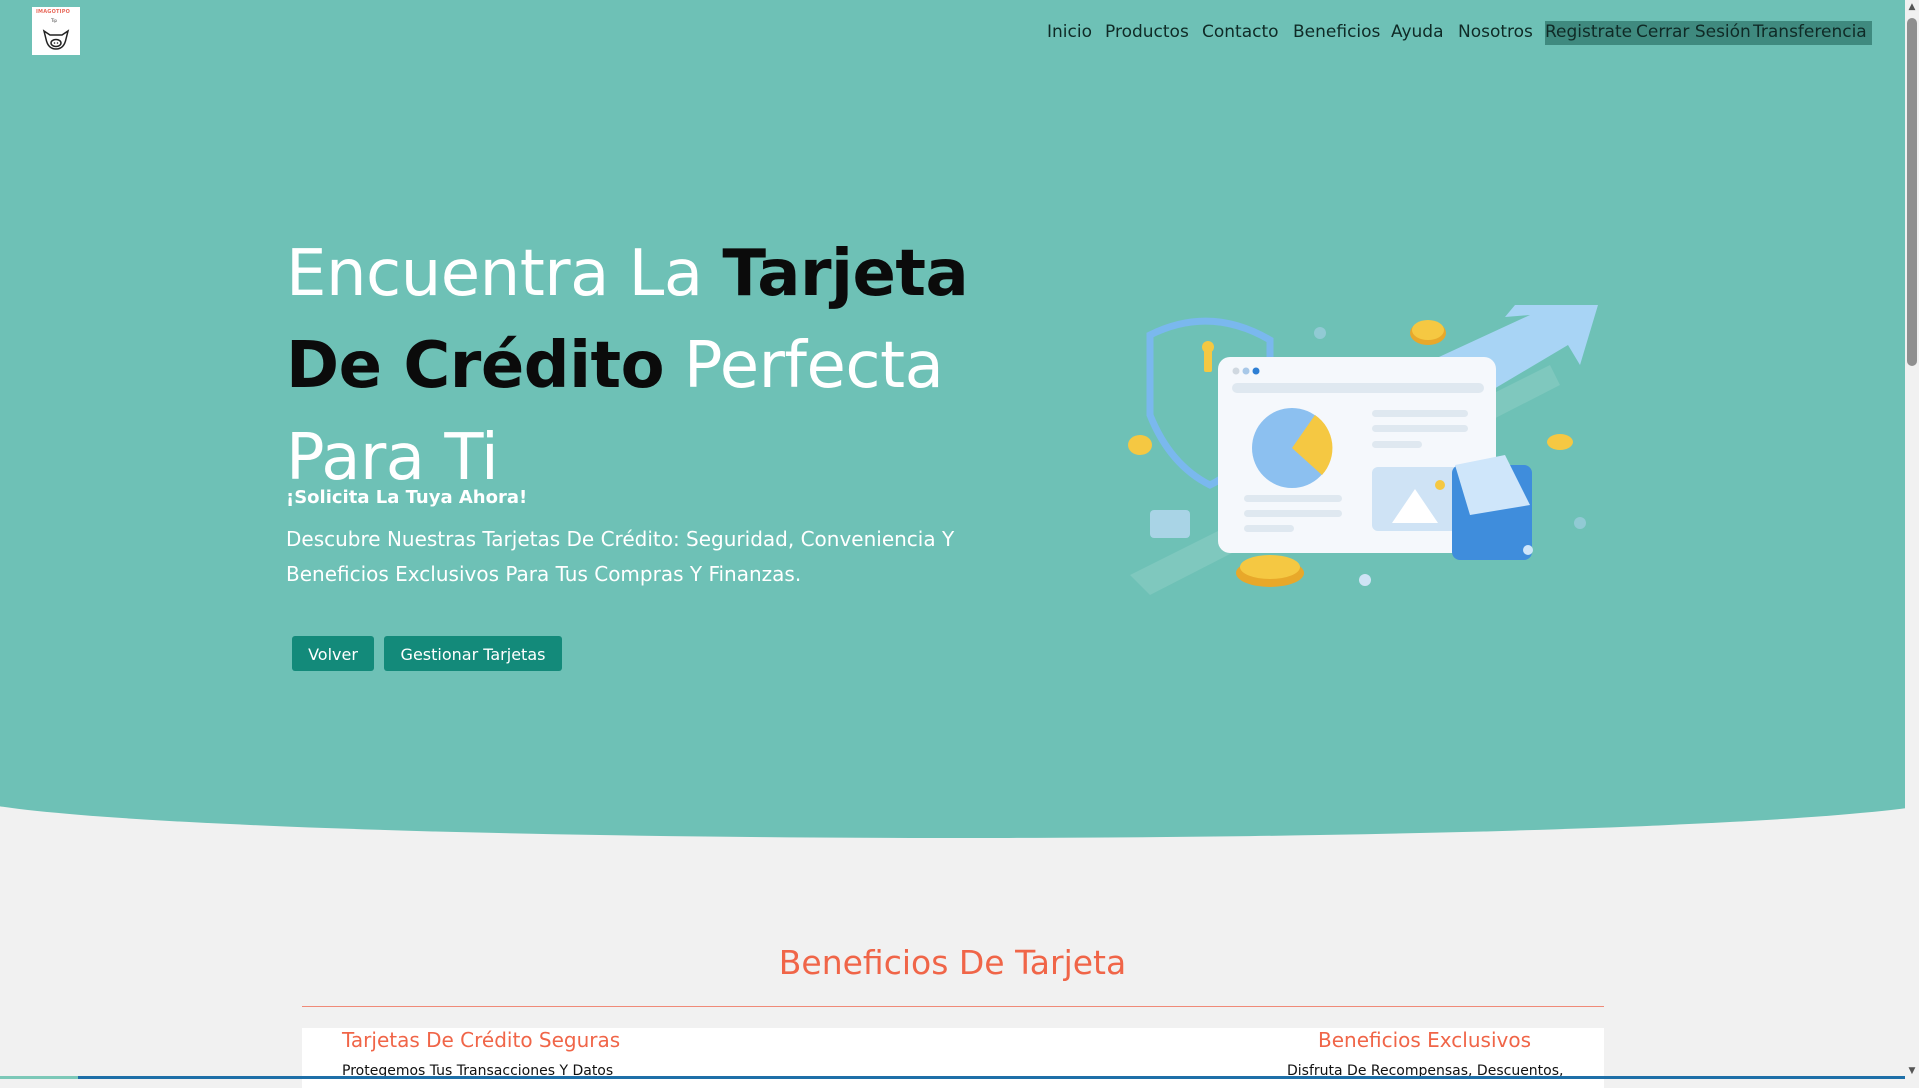 Image resolution: width=1919 pixels, height=1088 pixels. Describe the element at coordinates (1424, 1040) in the screenshot. I see `card-title-exclusive: Beneficios Exclusivos` at that location.